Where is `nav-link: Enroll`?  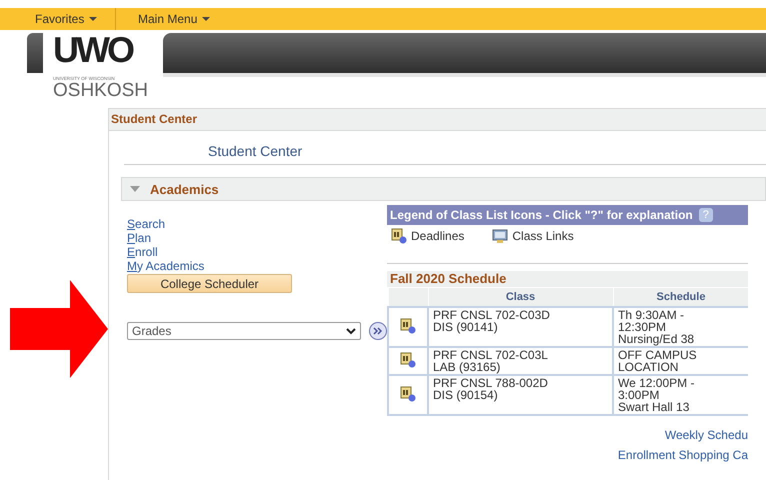 nav-link: Enroll is located at coordinates (142, 252).